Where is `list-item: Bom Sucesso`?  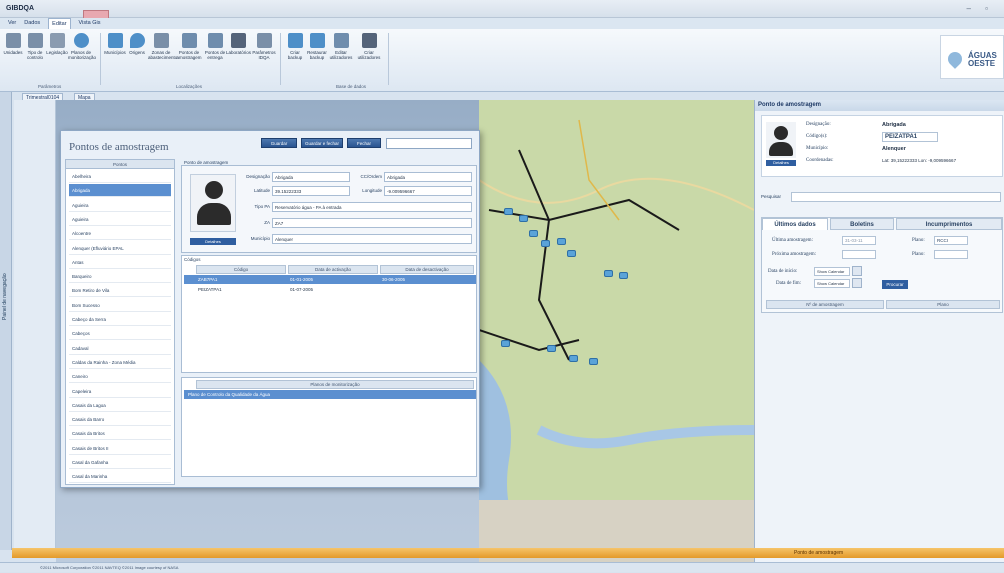
list-item: Bom Sucesso is located at coordinates (120, 305).